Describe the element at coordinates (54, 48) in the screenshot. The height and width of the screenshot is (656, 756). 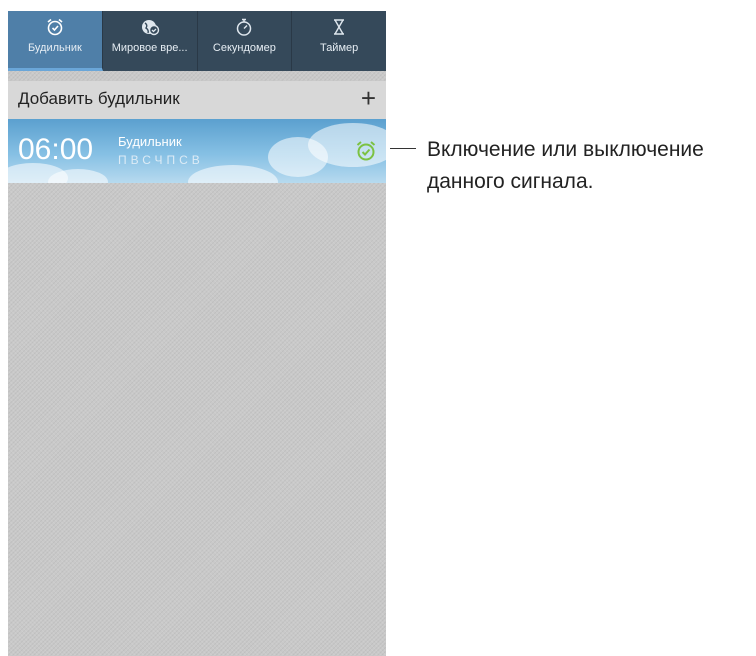
I see `tab-label: Будильник` at that location.